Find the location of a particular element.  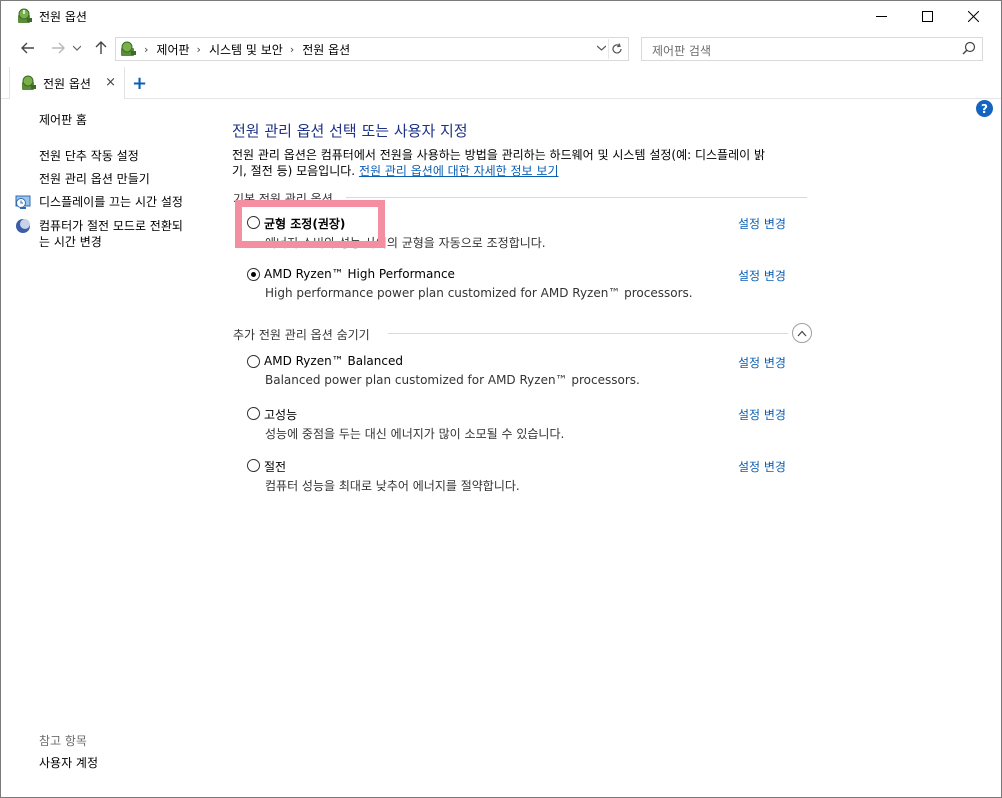

breadcrumb-power-options: 전원 옵션 is located at coordinates (326, 49).